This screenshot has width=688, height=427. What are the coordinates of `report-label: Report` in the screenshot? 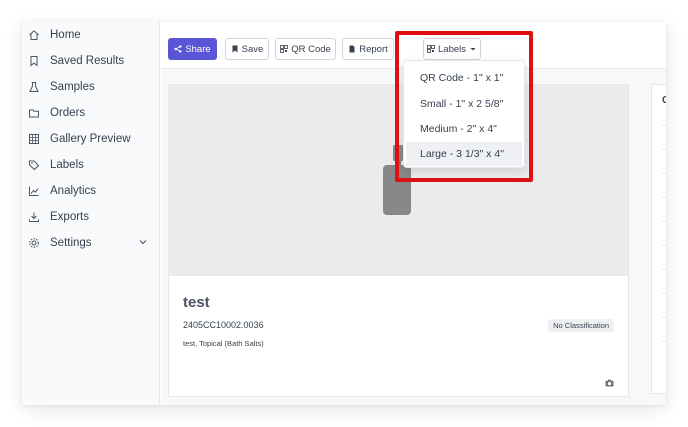 It's located at (373, 49).